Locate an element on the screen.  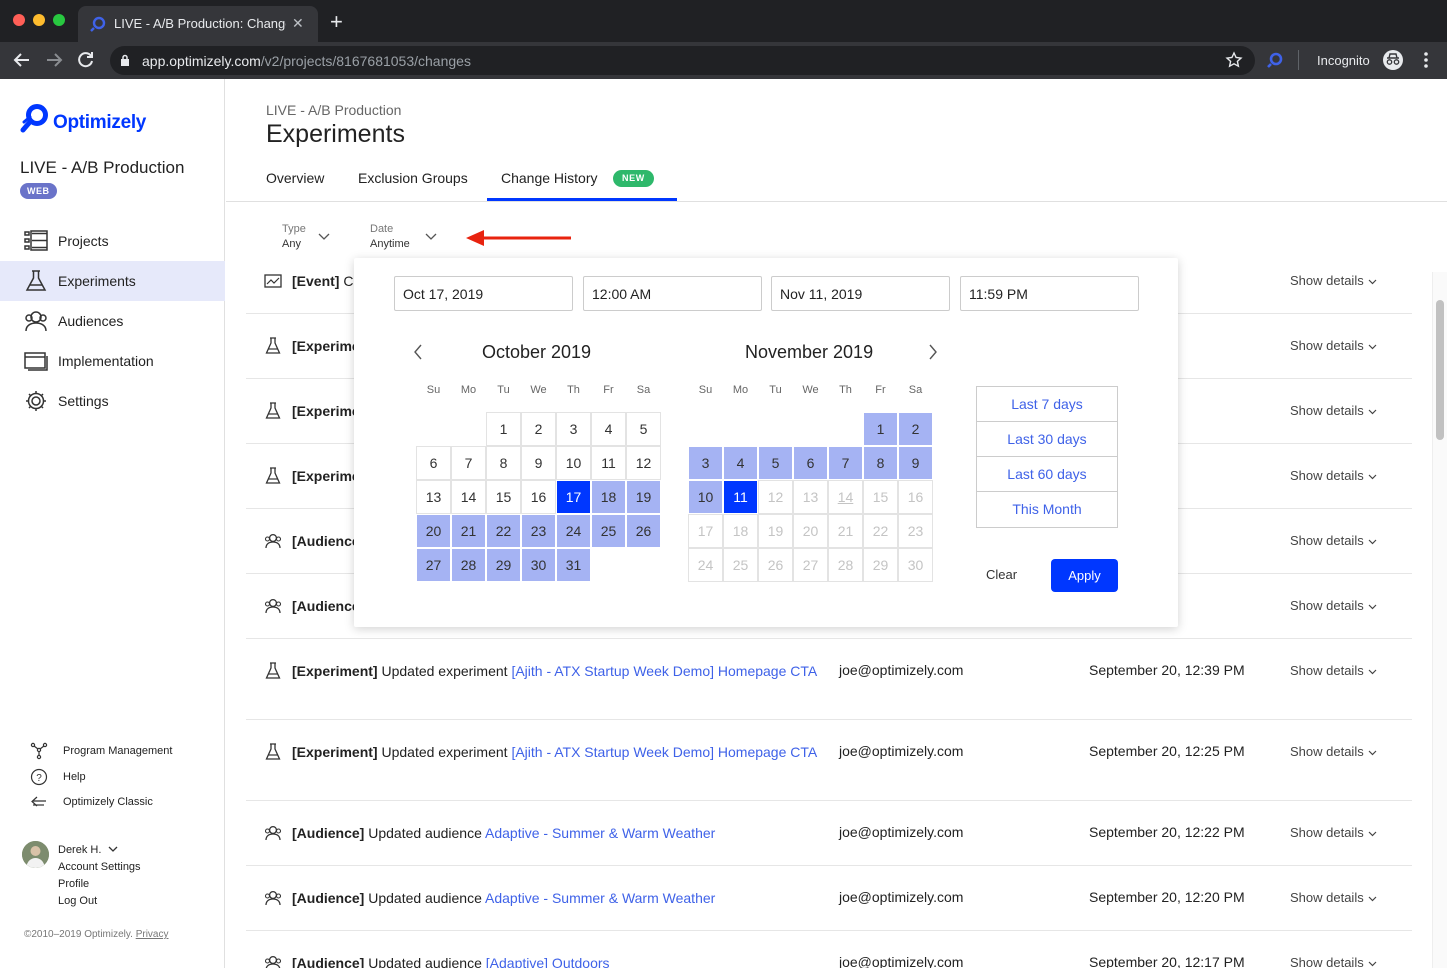
reload-icon is located at coordinates (86, 60).